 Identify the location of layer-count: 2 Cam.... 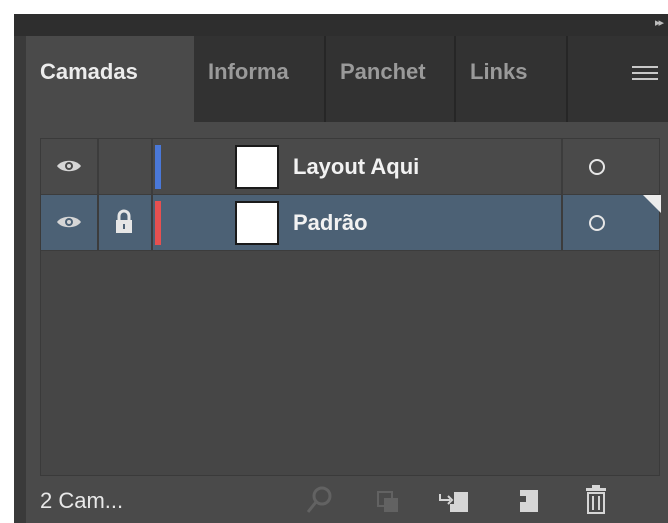
(82, 500).